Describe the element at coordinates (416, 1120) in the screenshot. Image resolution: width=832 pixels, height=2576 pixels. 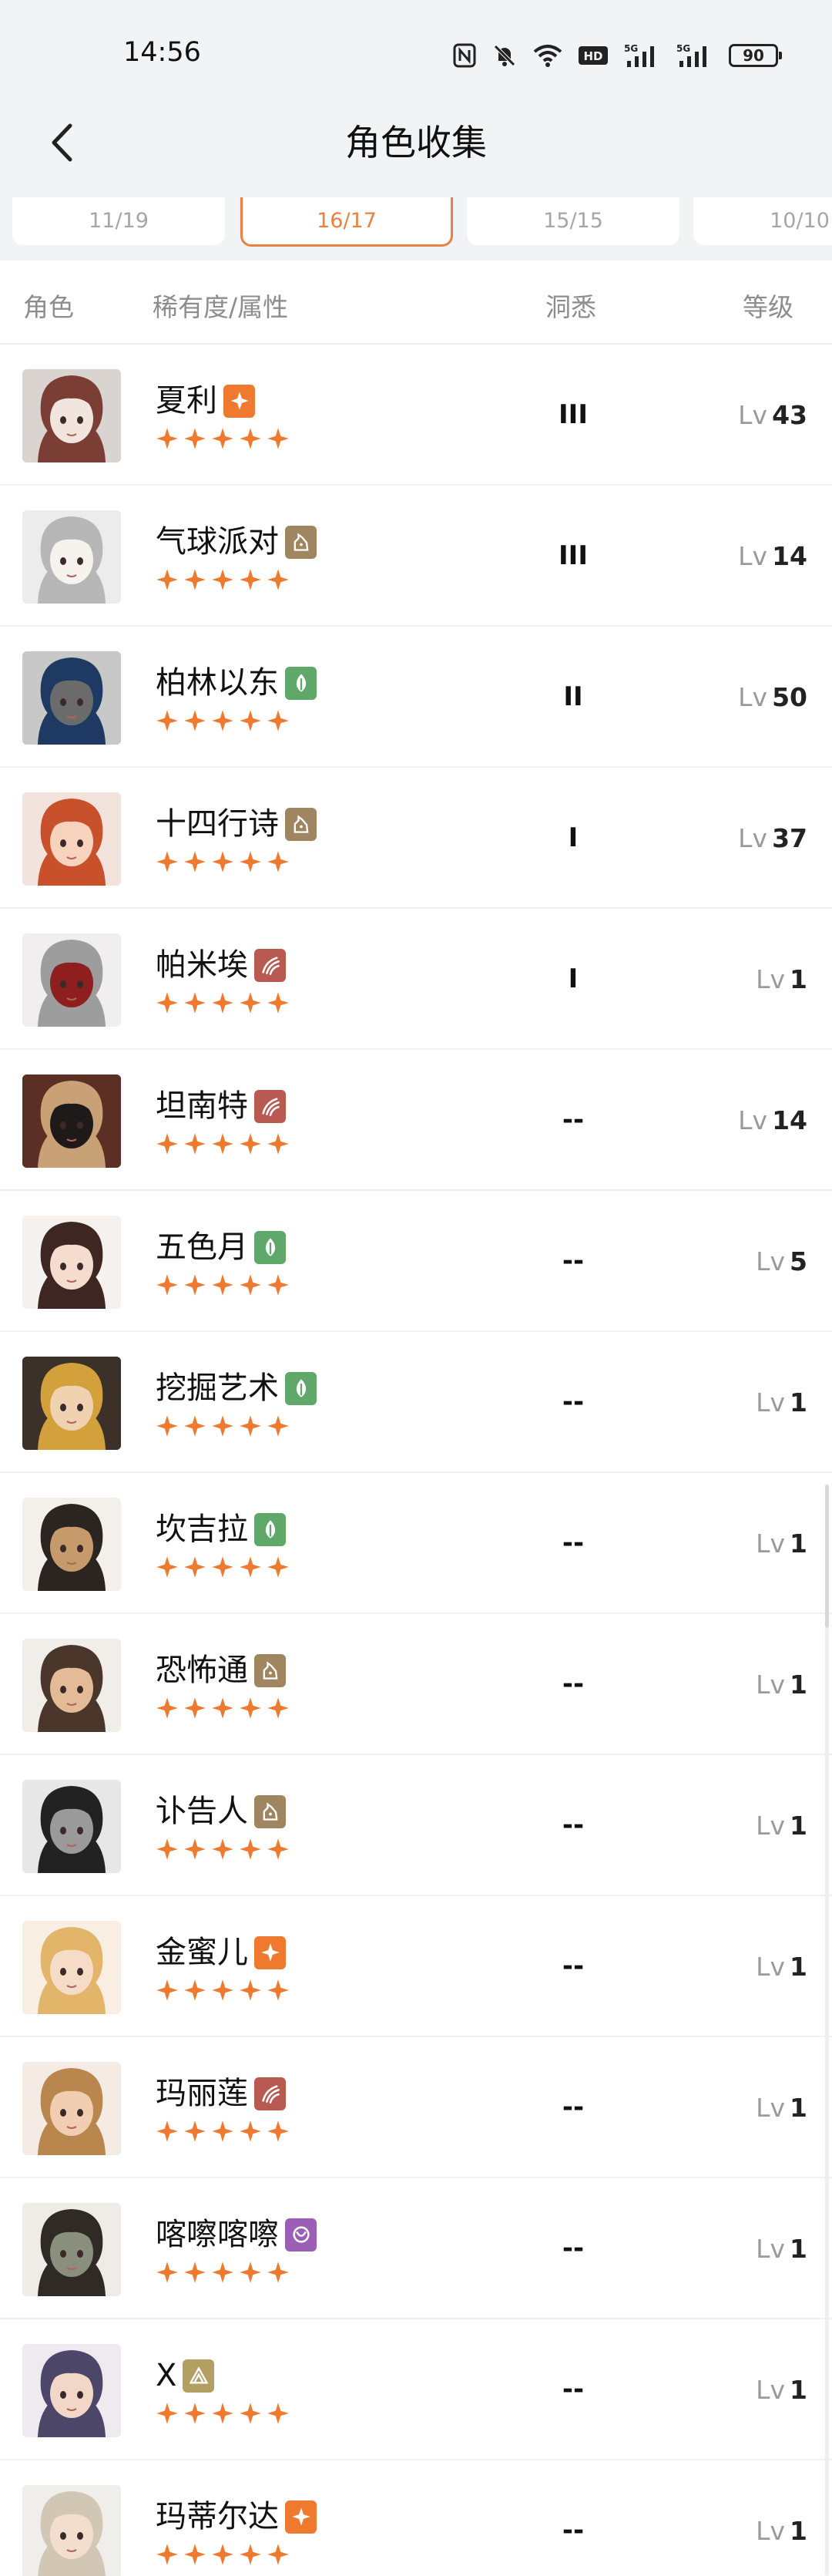
I see `character-row: 坦南特 -- Lv 14` at that location.